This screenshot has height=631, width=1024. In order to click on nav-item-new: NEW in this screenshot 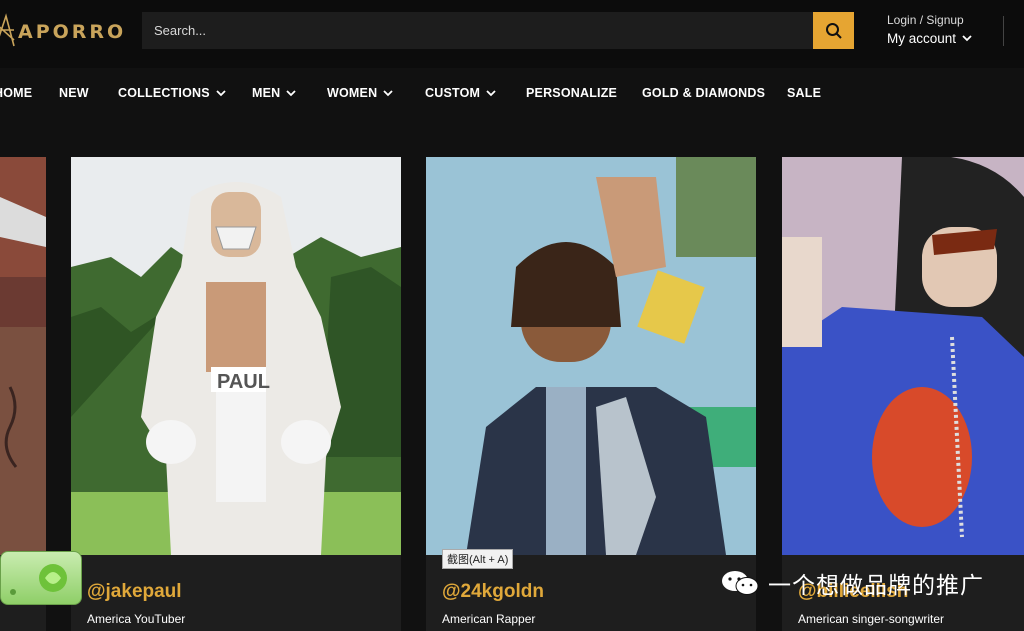, I will do `click(74, 93)`.